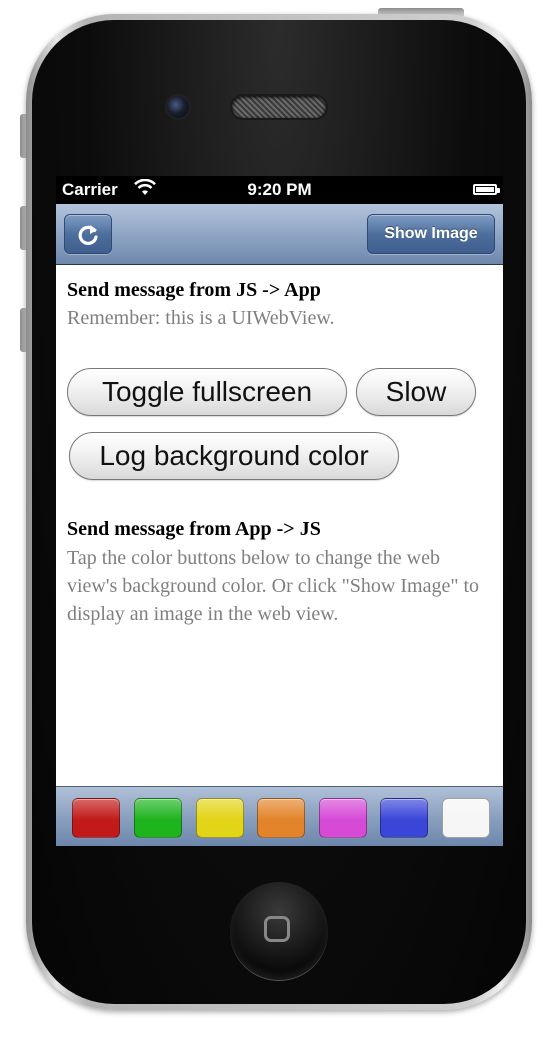  Describe the element at coordinates (201, 318) in the screenshot. I see `js-to-app-subtitle: Remember: this is a UIWebView.` at that location.